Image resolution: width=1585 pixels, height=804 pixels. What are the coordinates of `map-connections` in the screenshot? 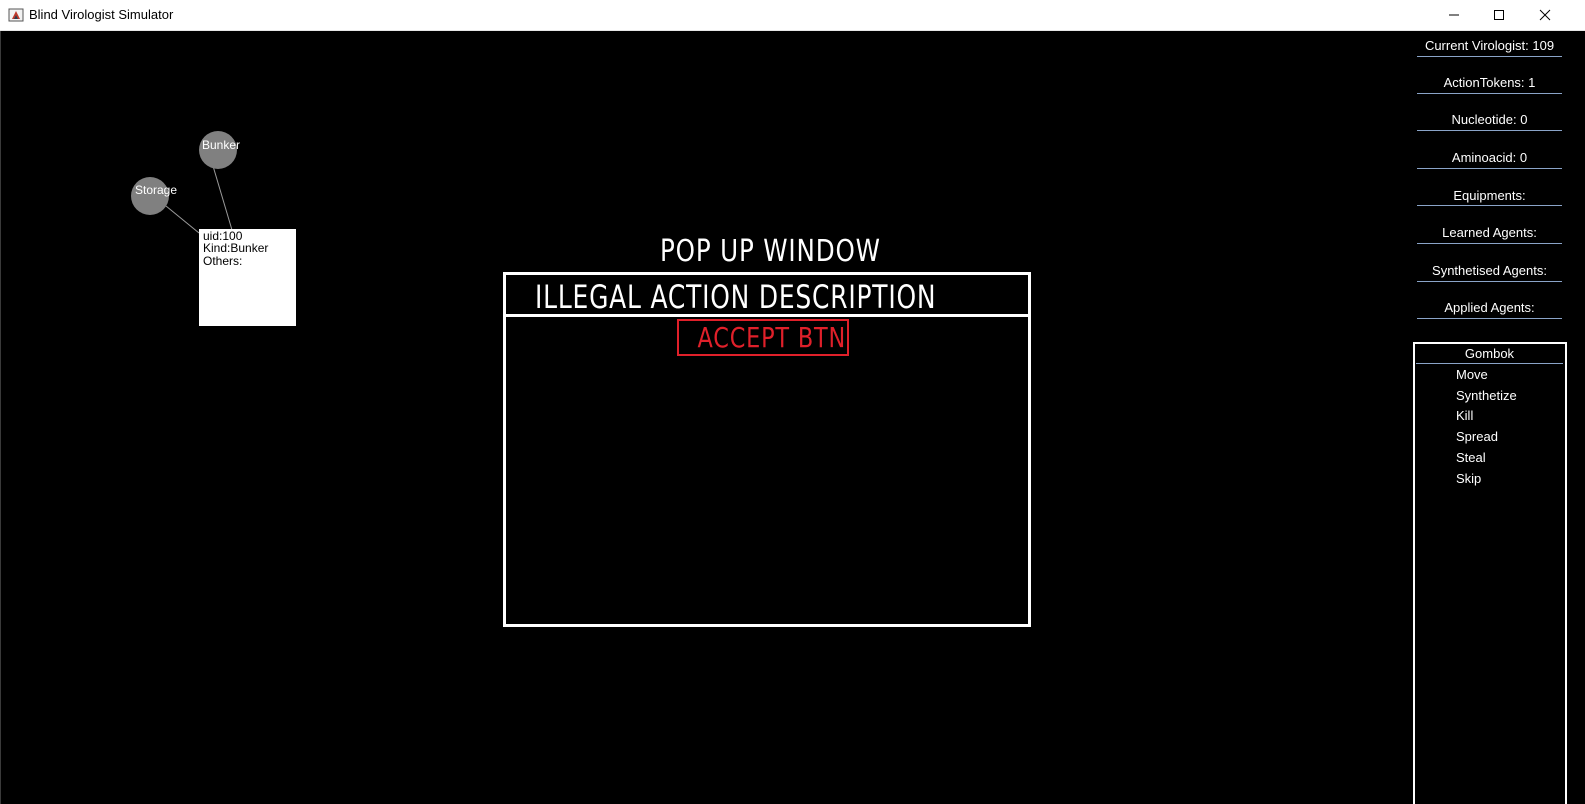 It's located at (199, 199).